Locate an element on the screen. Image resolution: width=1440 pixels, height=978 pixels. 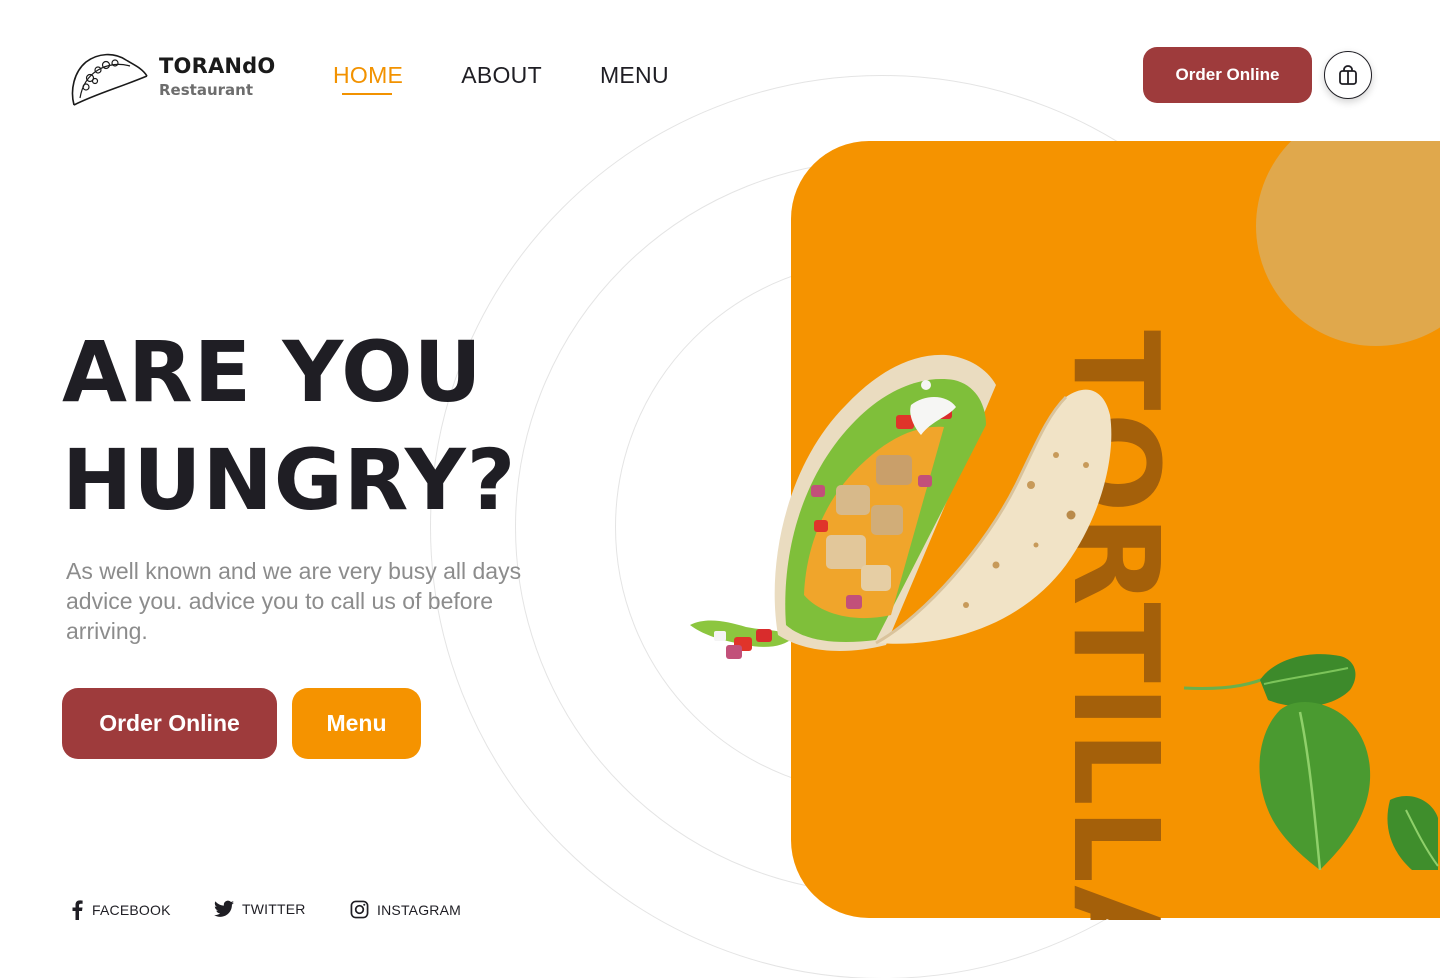
brand-name: TORANdO is located at coordinates (217, 66).